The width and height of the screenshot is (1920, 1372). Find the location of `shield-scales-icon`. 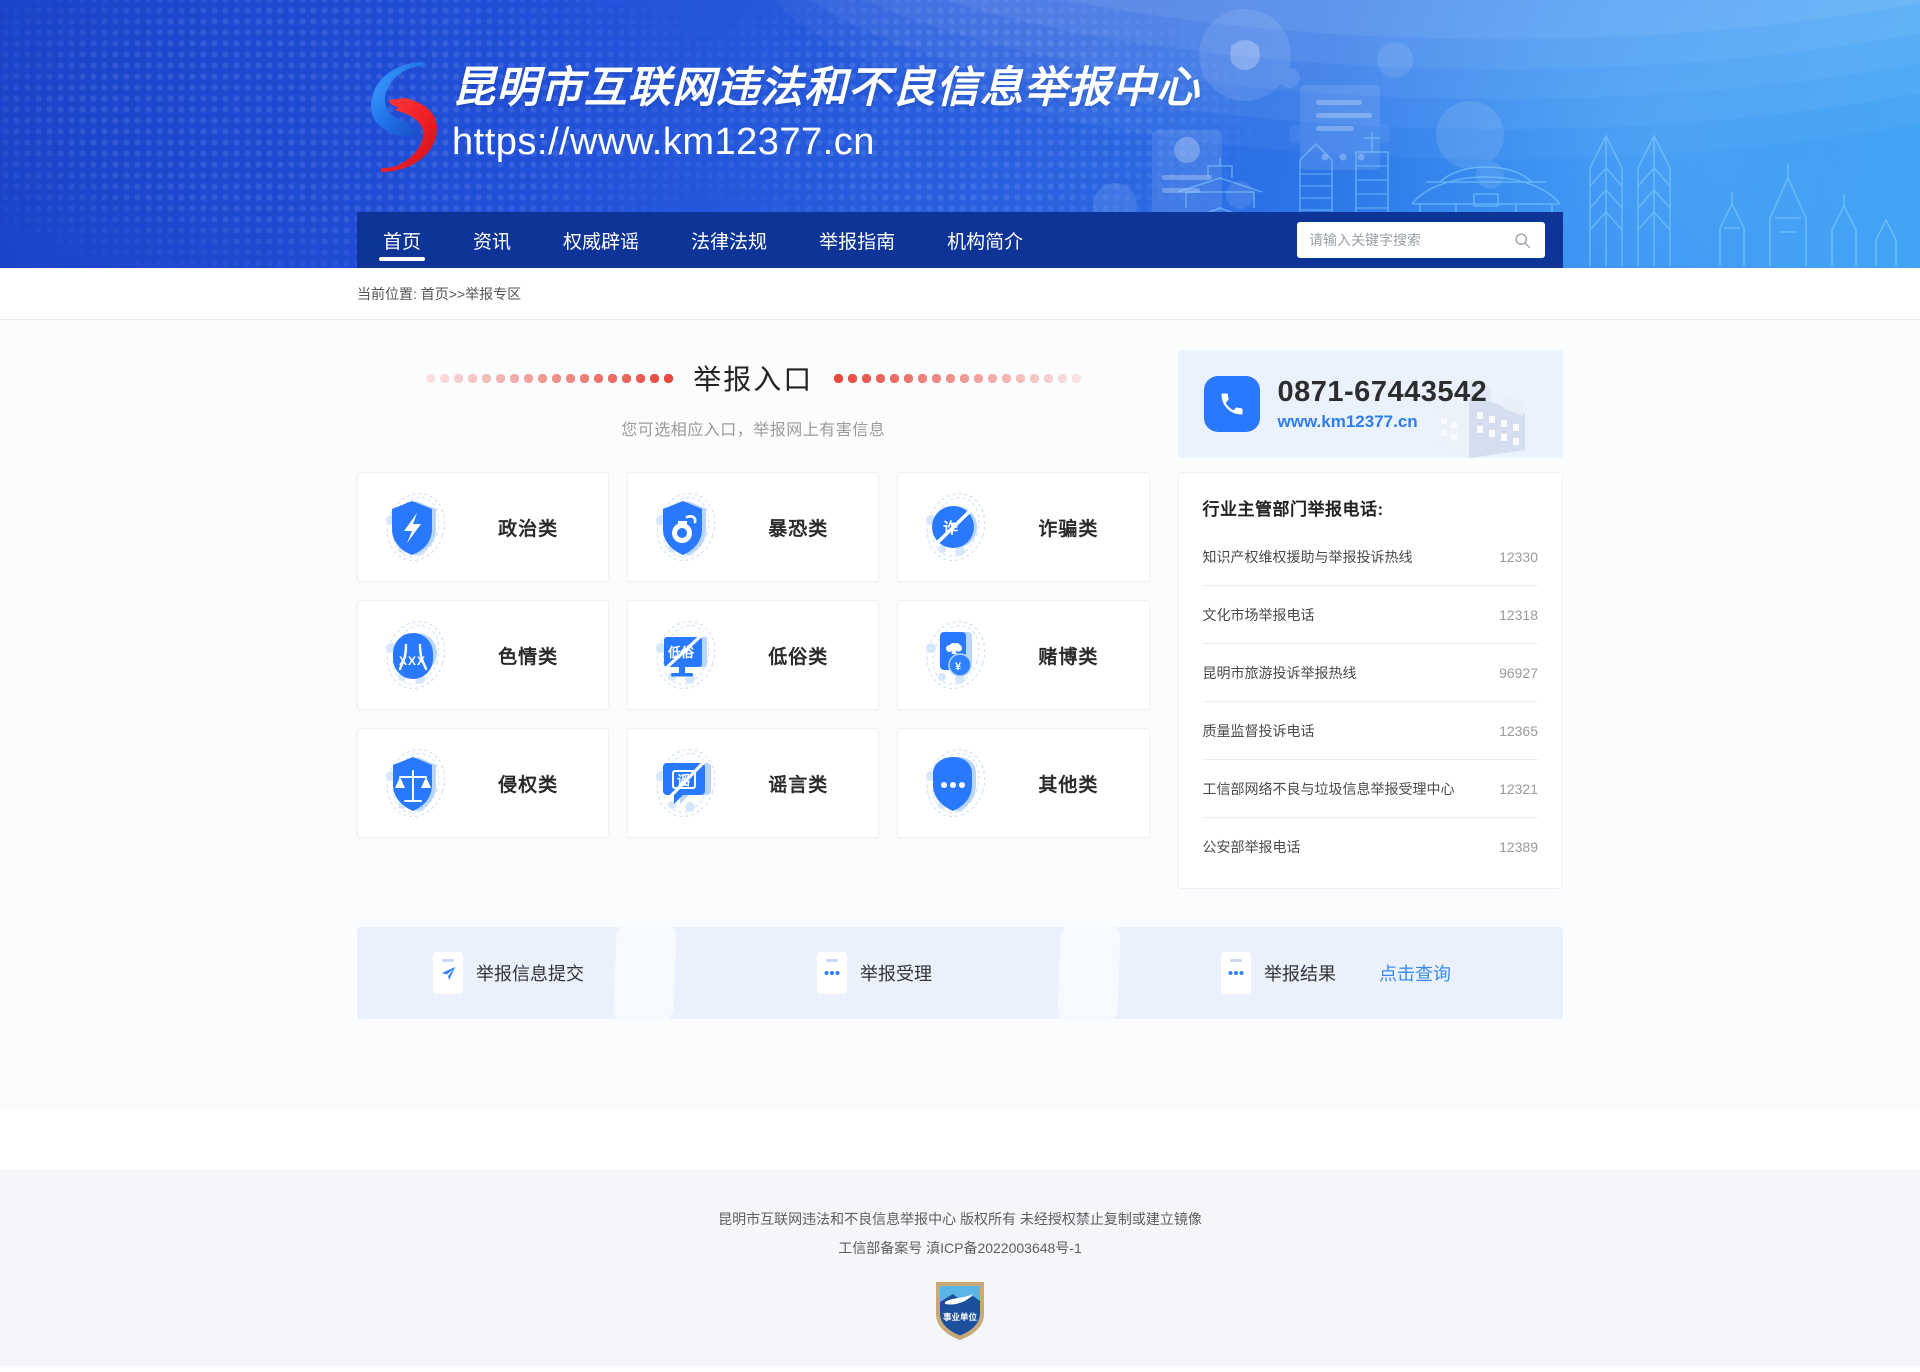

shield-scales-icon is located at coordinates (416, 783).